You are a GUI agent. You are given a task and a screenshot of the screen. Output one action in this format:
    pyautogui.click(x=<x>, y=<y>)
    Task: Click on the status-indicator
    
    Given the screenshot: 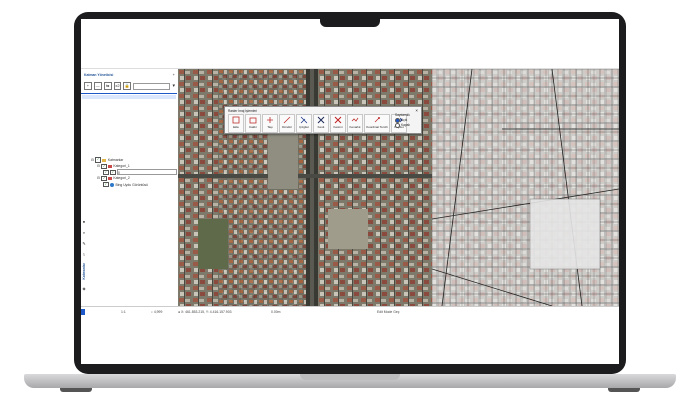 What is the action you would take?
    pyautogui.click(x=83, y=312)
    